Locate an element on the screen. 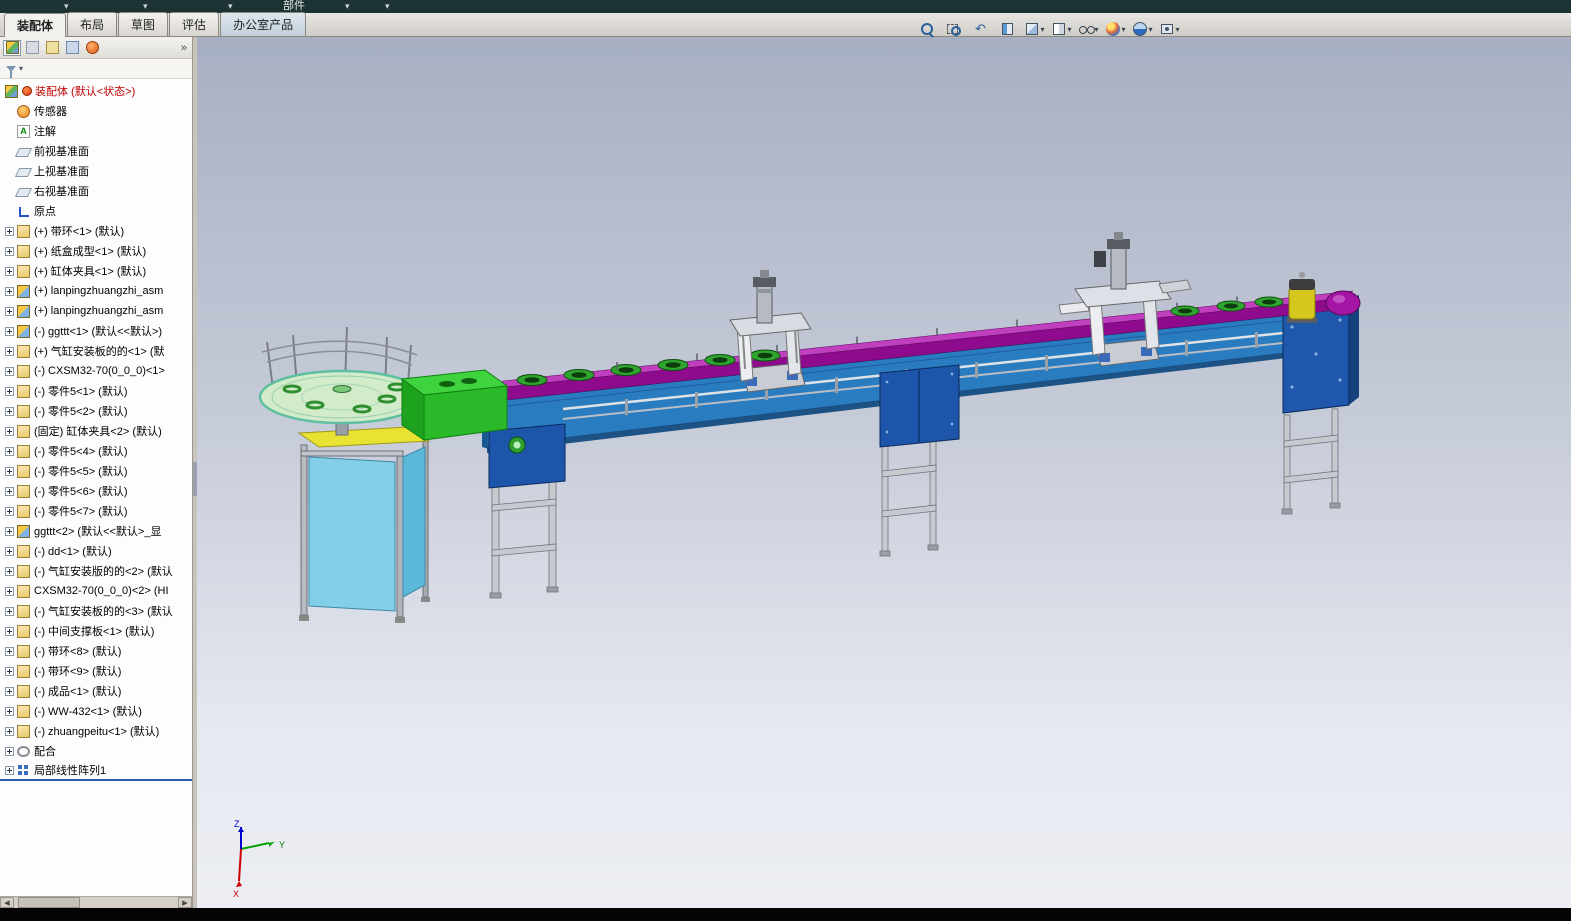 This screenshot has width=1571, height=921. tree-item: (+) 带环<1> (默认) is located at coordinates (96, 231).